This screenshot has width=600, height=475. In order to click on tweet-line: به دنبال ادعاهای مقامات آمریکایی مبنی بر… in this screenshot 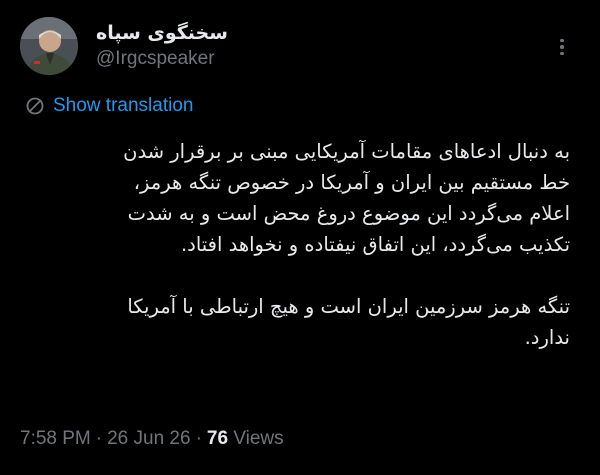, I will do `click(346, 151)`.